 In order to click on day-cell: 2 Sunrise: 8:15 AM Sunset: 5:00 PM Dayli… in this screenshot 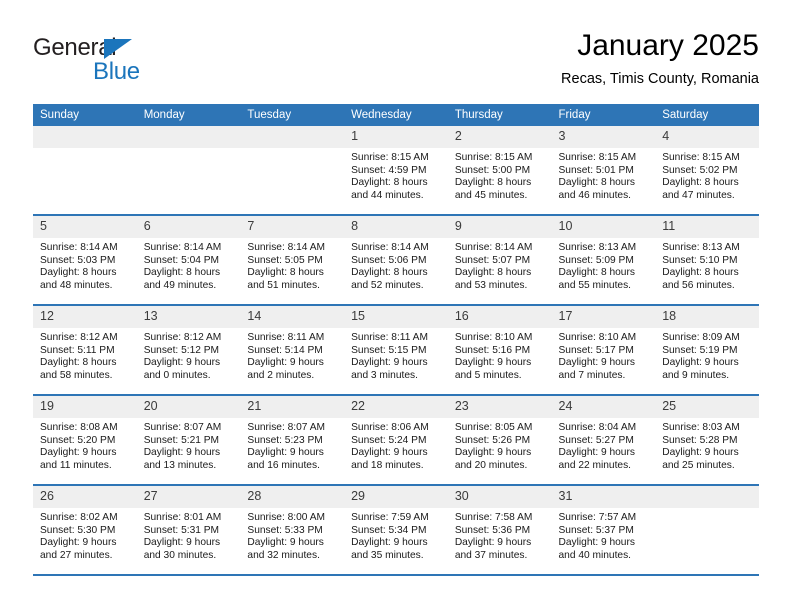, I will do `click(499, 171)`.